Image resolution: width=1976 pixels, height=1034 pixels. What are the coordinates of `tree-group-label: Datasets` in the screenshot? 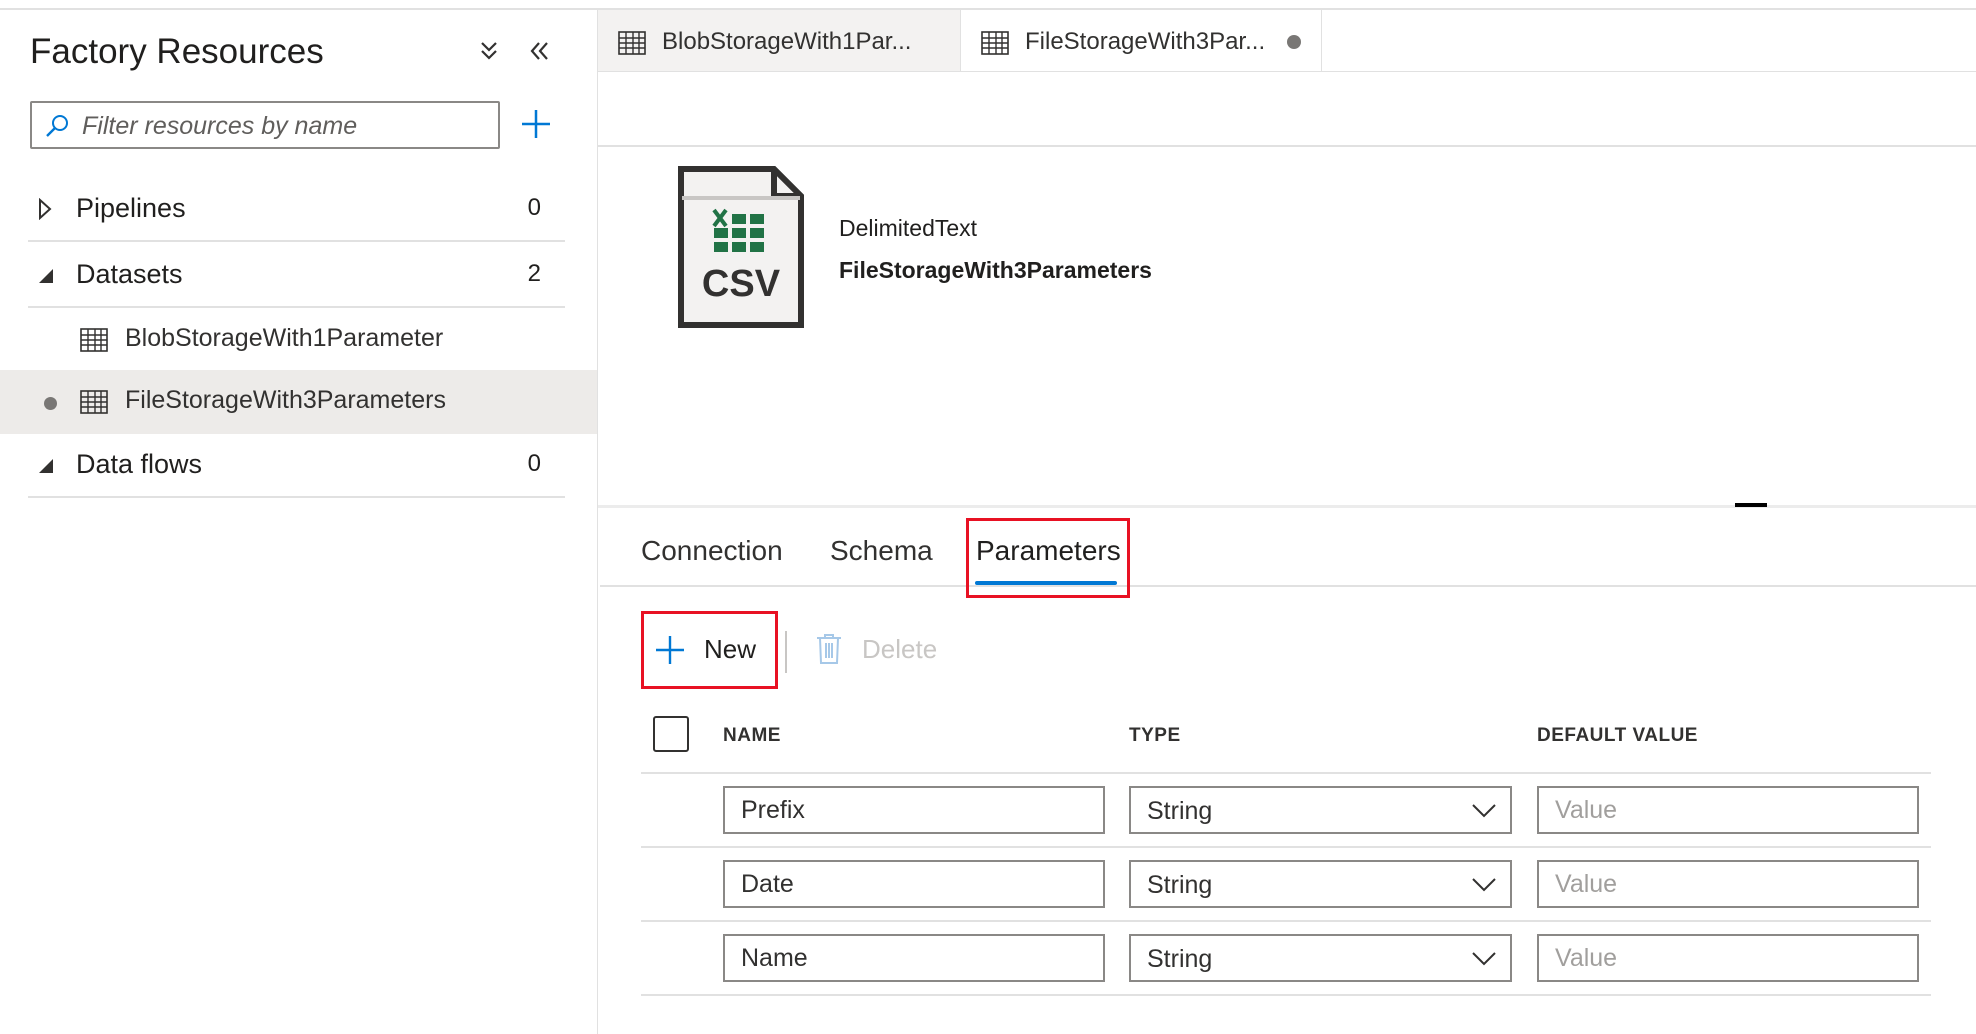 It's located at (129, 274).